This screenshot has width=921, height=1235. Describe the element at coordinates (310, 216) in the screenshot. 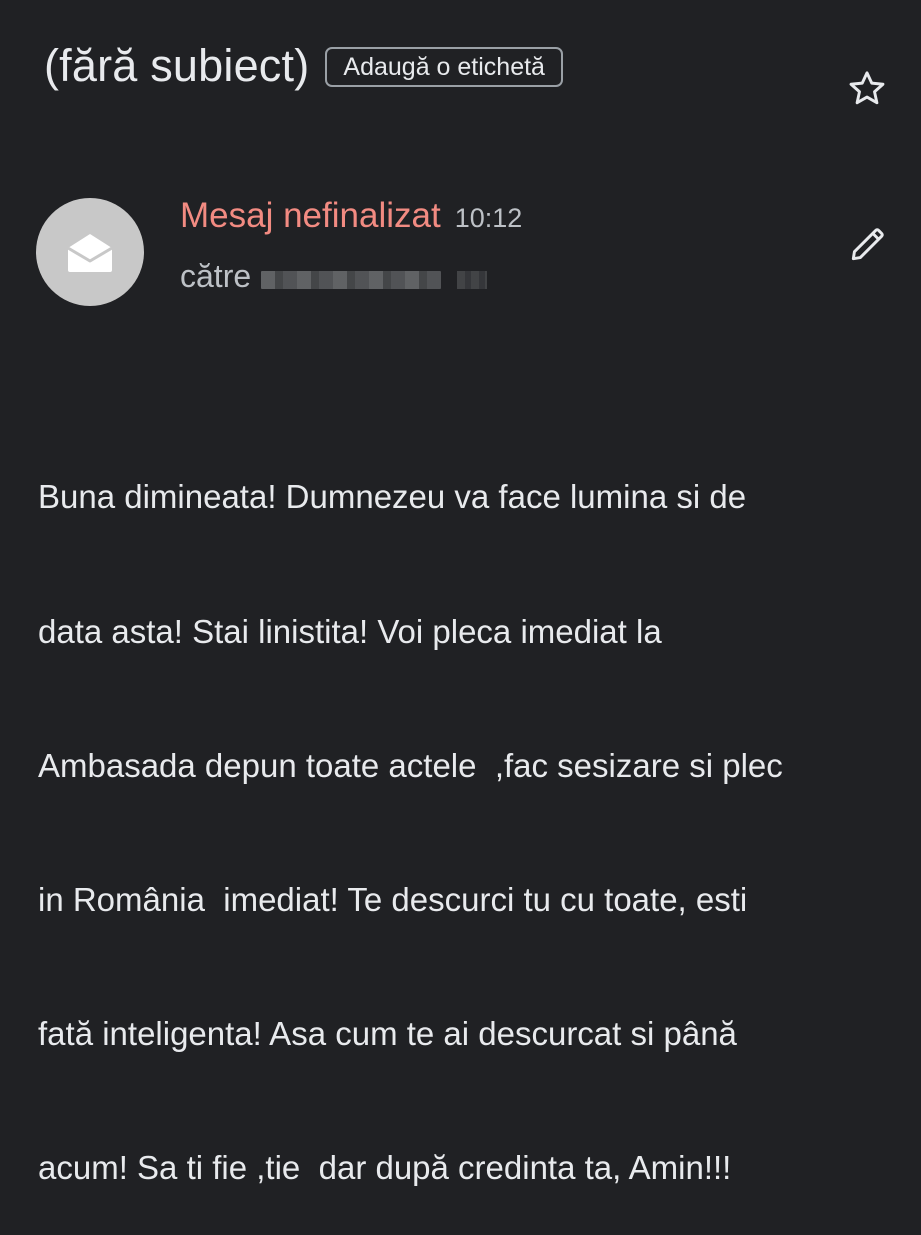

I see `sender-name: Mesaj nefinalizat` at that location.